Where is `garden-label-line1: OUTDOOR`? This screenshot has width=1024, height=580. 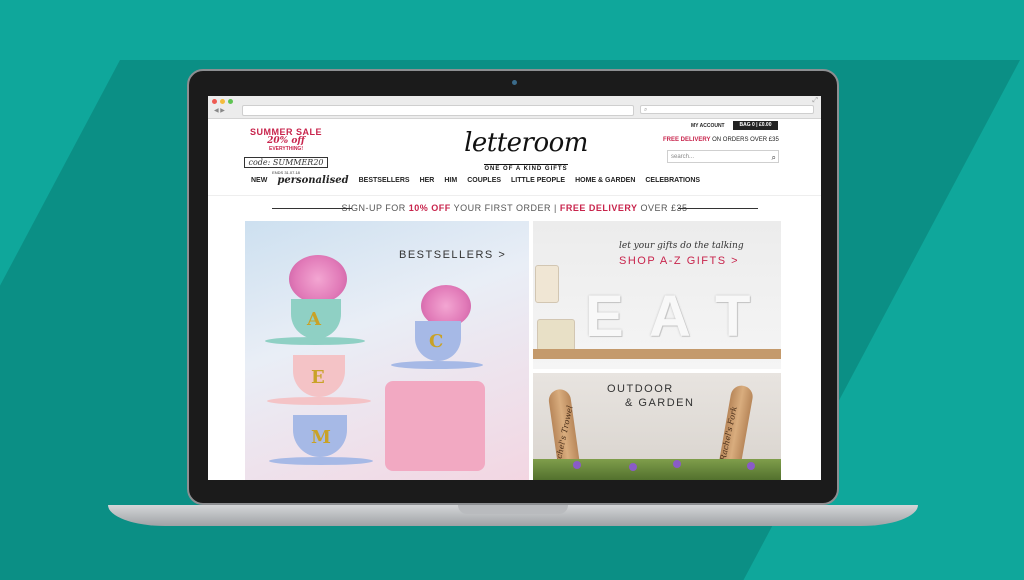
garden-label-line1: OUTDOOR is located at coordinates (640, 389).